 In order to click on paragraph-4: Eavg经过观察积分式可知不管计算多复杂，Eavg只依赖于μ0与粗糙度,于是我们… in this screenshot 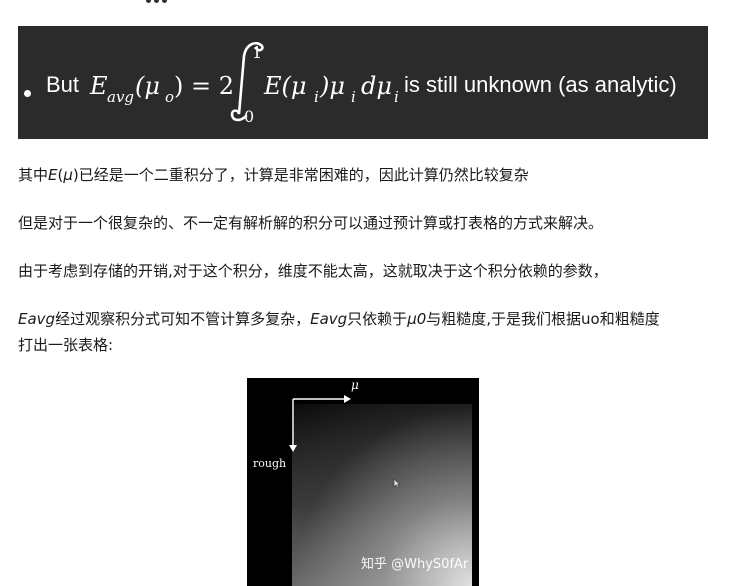, I will do `click(339, 319)`.